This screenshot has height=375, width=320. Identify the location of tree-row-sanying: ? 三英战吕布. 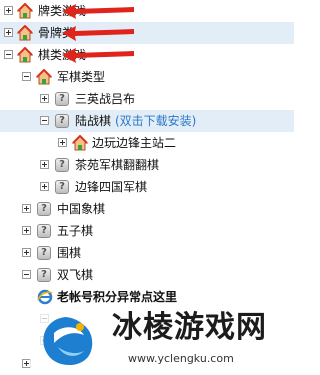
(147, 99).